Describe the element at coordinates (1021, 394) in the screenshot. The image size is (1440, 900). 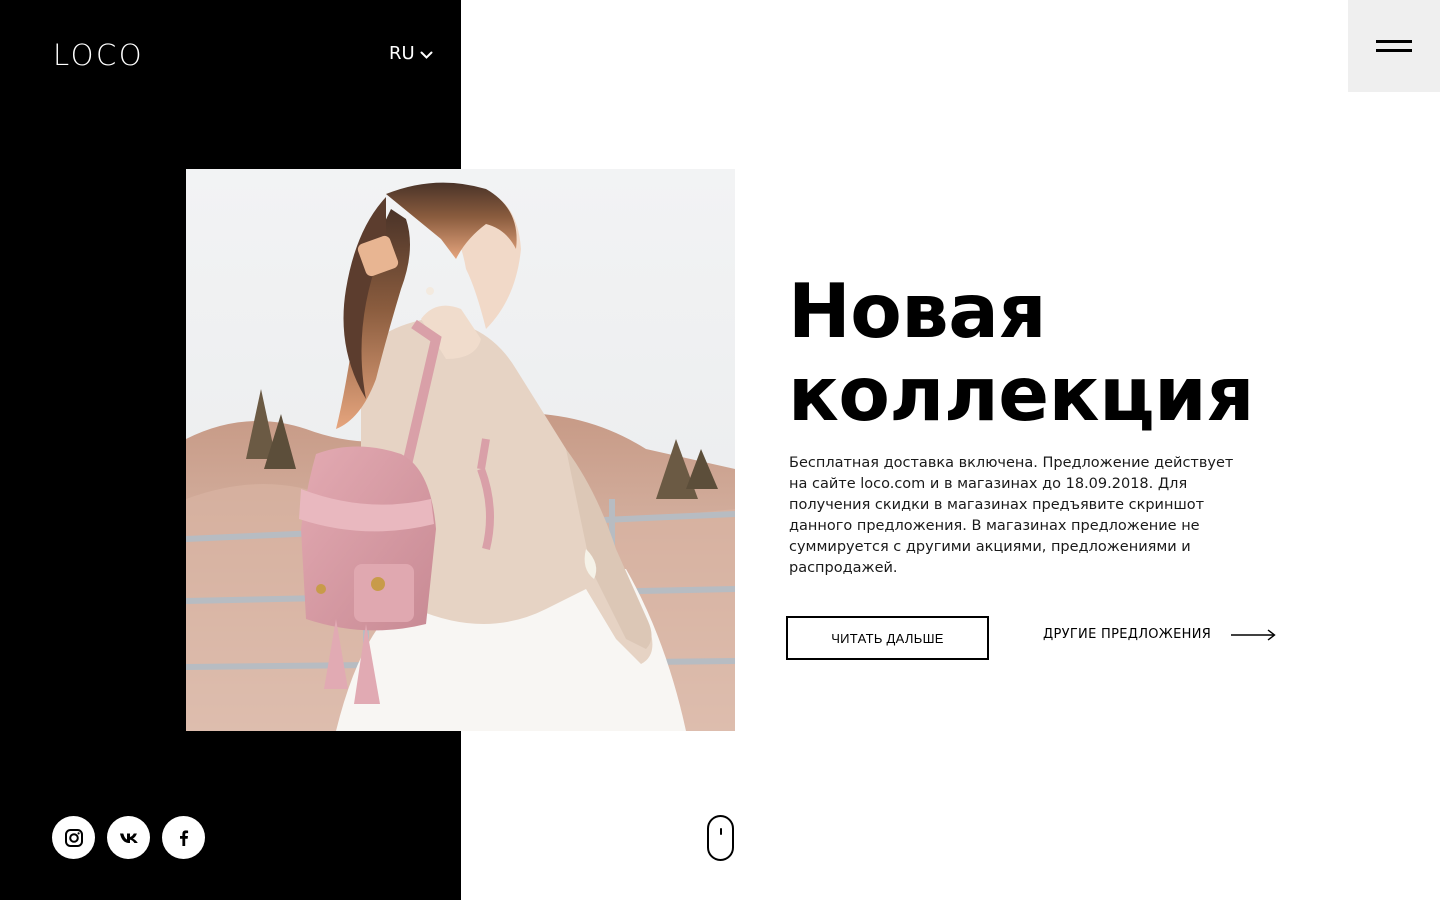
I see `hero-title-line-2: коллекция` at that location.